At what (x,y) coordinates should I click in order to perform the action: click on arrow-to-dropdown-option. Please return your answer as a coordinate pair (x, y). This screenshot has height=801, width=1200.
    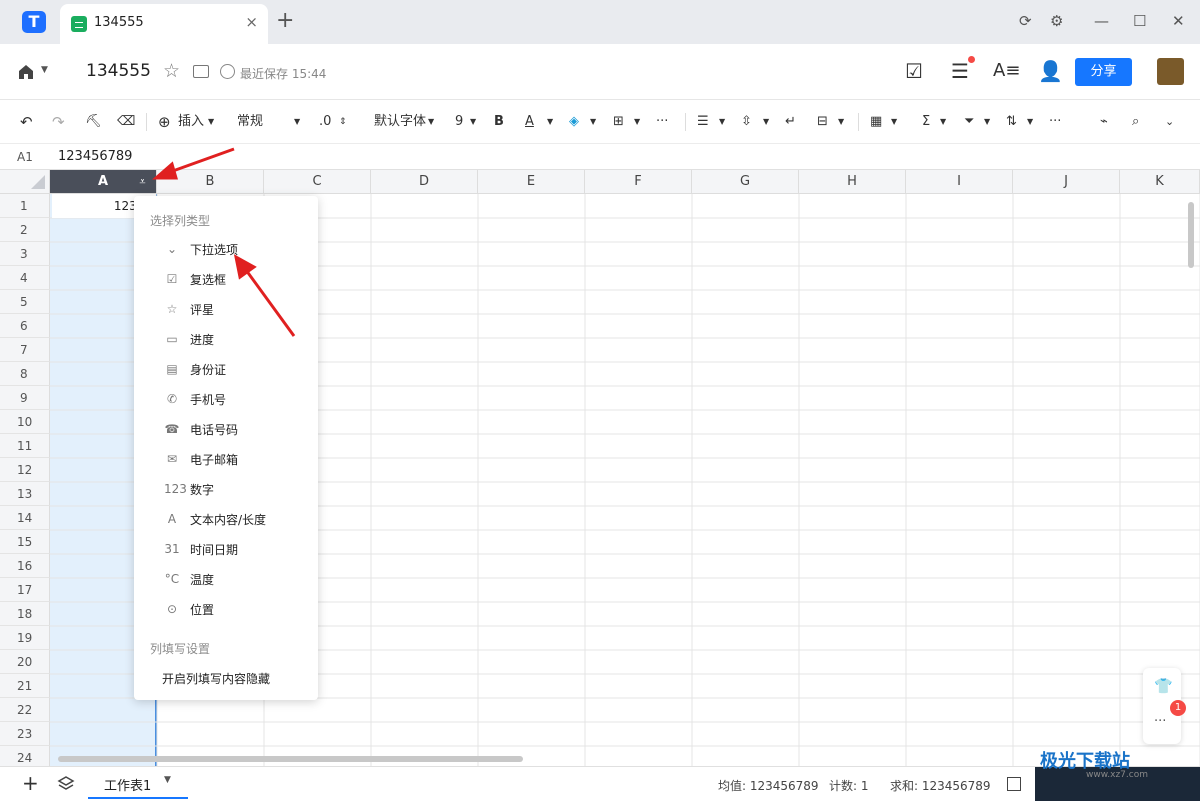
    Looking at the image, I should click on (264, 295).